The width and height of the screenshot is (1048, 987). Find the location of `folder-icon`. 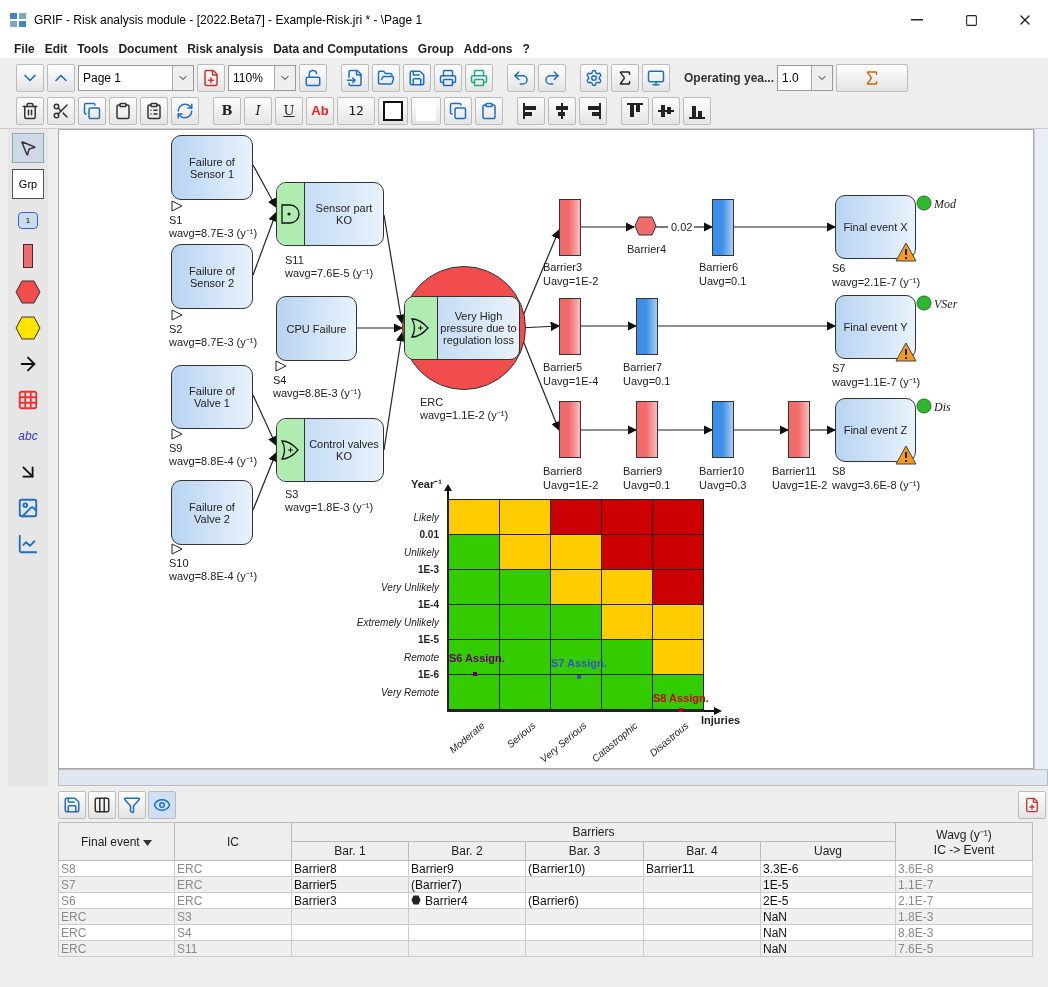

folder-icon is located at coordinates (386, 77).